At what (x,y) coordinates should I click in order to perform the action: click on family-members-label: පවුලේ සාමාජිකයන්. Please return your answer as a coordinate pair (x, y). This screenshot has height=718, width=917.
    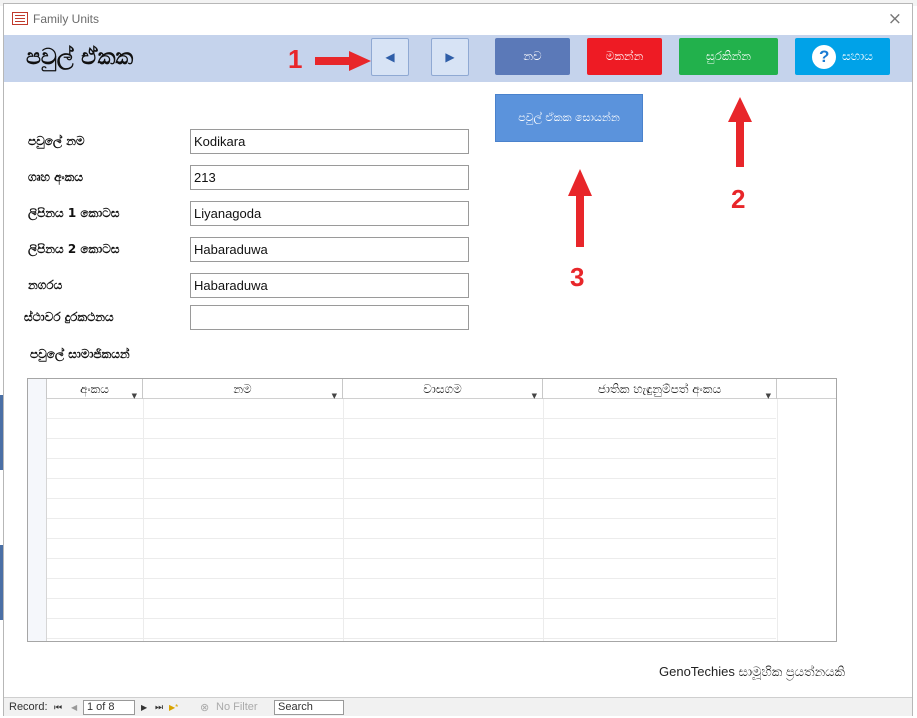
    Looking at the image, I should click on (80, 354).